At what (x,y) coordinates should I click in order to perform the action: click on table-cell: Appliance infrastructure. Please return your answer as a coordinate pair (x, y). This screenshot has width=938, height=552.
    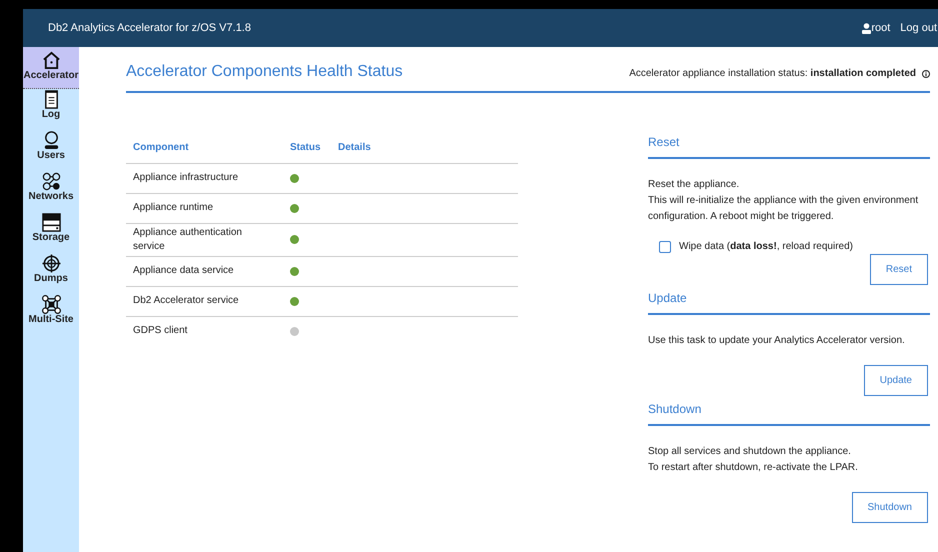
    Looking at the image, I should click on (204, 178).